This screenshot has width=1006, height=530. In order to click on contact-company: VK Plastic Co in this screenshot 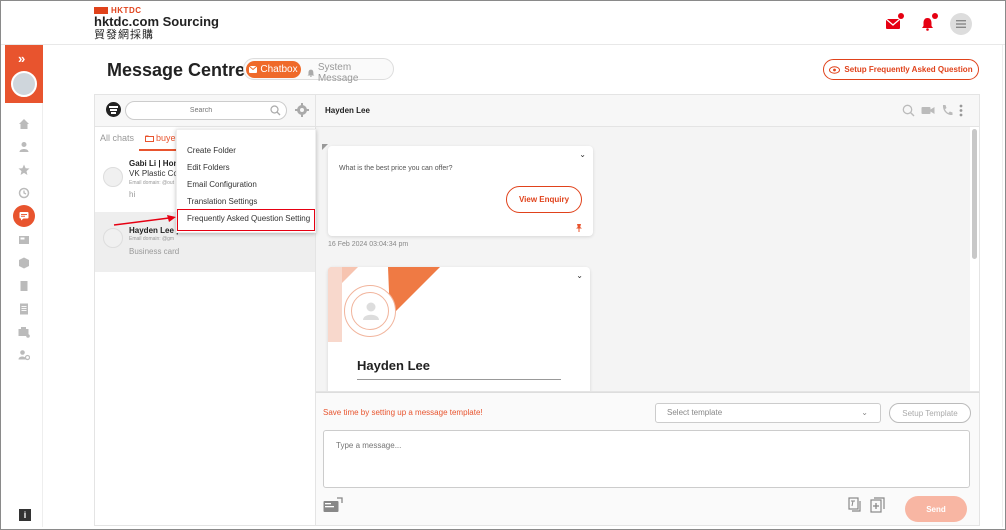, I will do `click(153, 173)`.